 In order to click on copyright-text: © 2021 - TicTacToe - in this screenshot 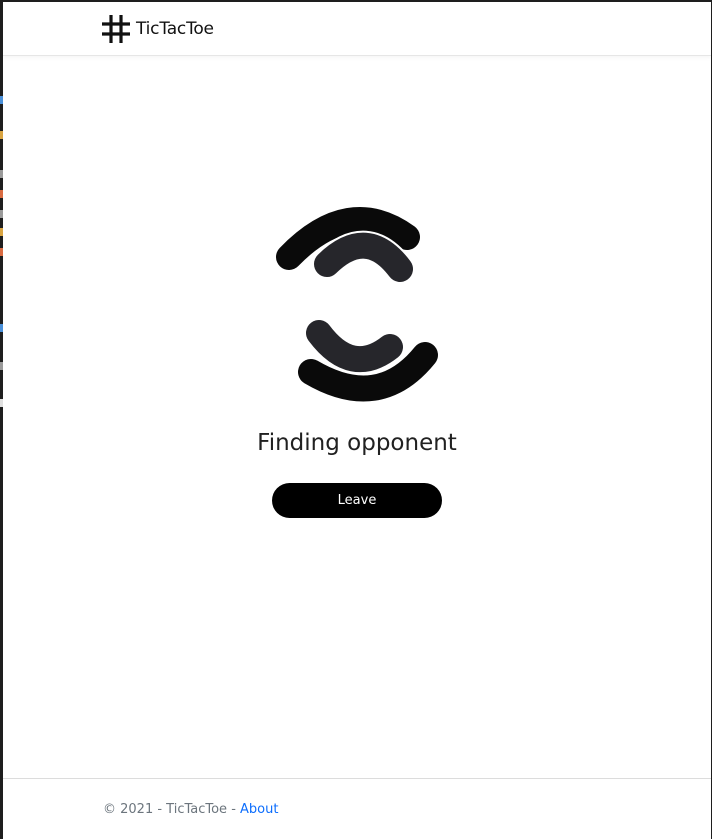, I will do `click(172, 809)`.